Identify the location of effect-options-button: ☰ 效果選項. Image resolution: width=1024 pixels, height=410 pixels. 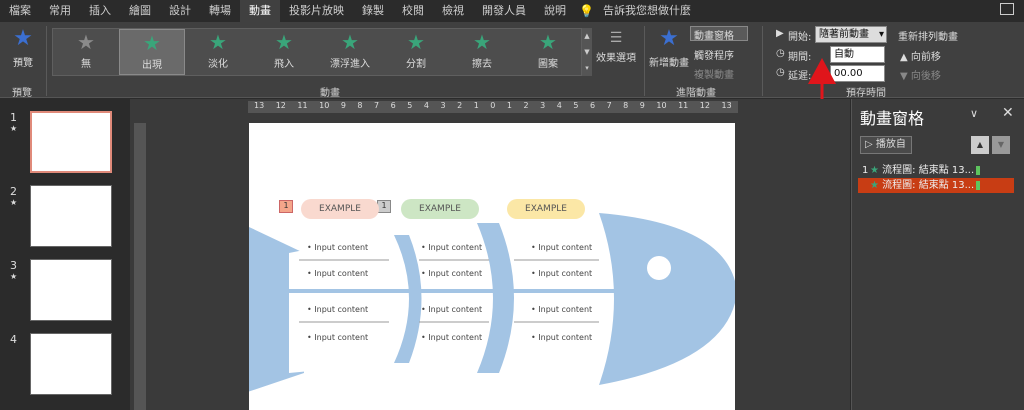
(616, 47).